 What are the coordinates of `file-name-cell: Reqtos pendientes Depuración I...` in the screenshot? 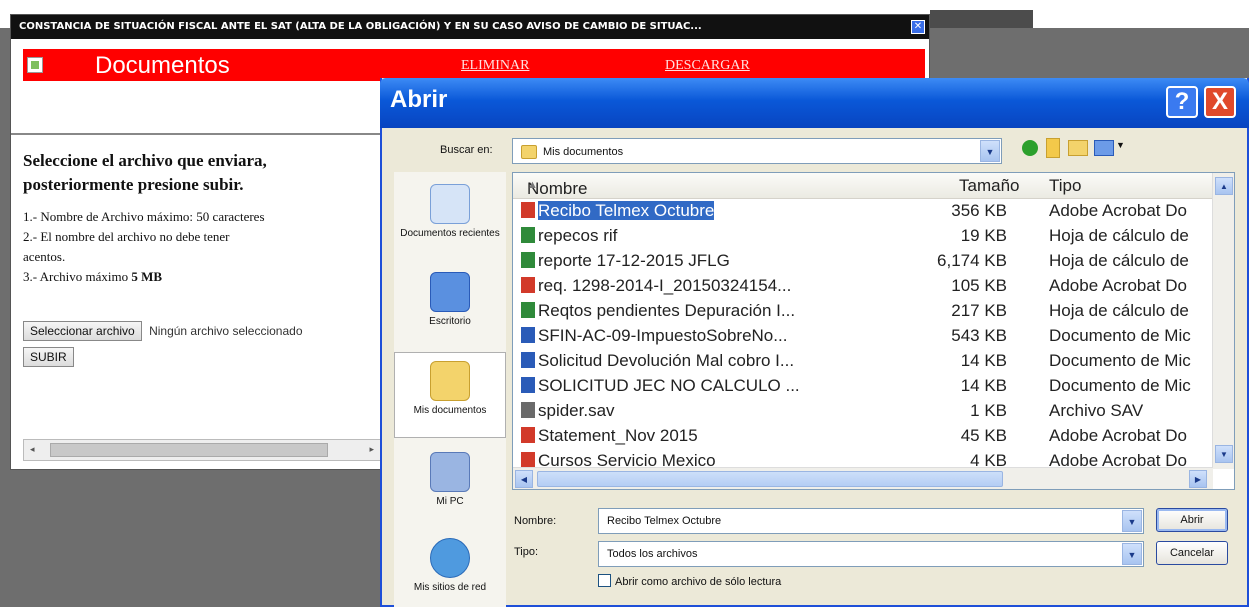 It's located at (658, 311).